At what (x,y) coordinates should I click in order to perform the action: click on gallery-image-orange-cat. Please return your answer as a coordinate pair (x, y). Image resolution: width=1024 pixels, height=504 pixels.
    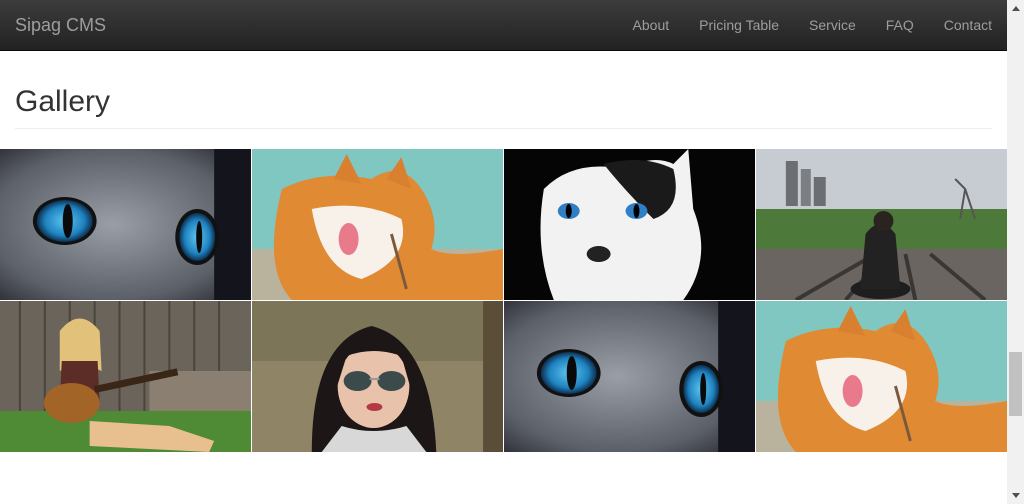
    Looking at the image, I should click on (377, 224).